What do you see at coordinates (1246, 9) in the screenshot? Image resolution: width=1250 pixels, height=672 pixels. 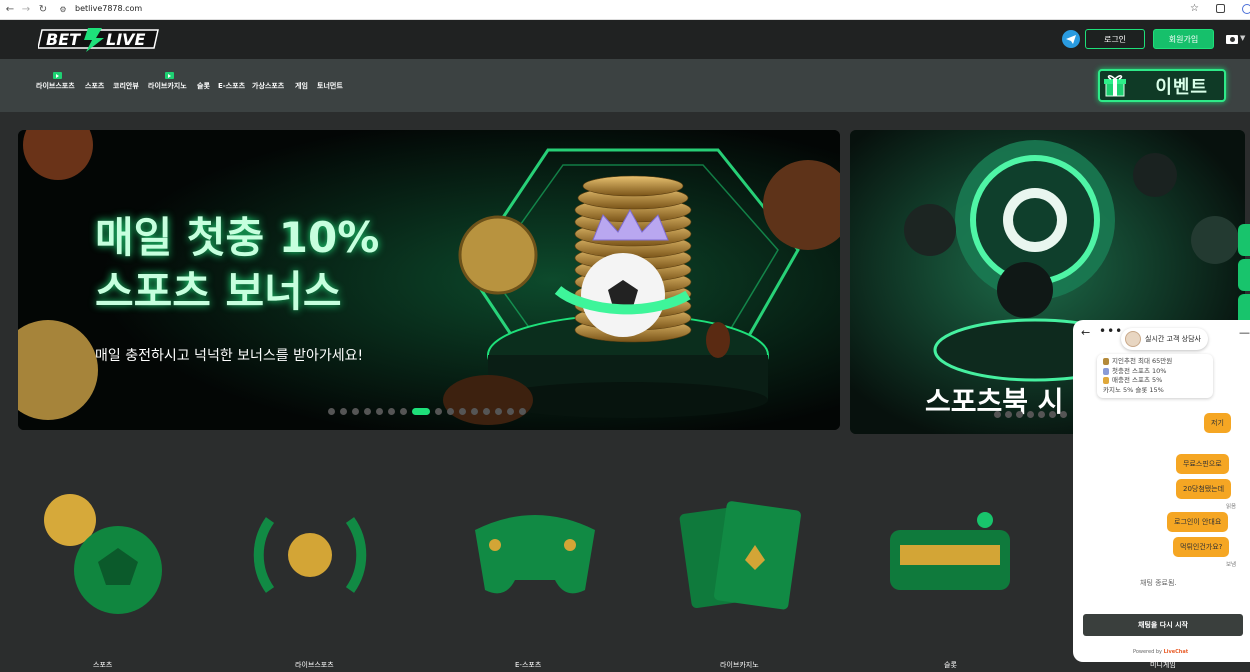 I see `profile-icon` at bounding box center [1246, 9].